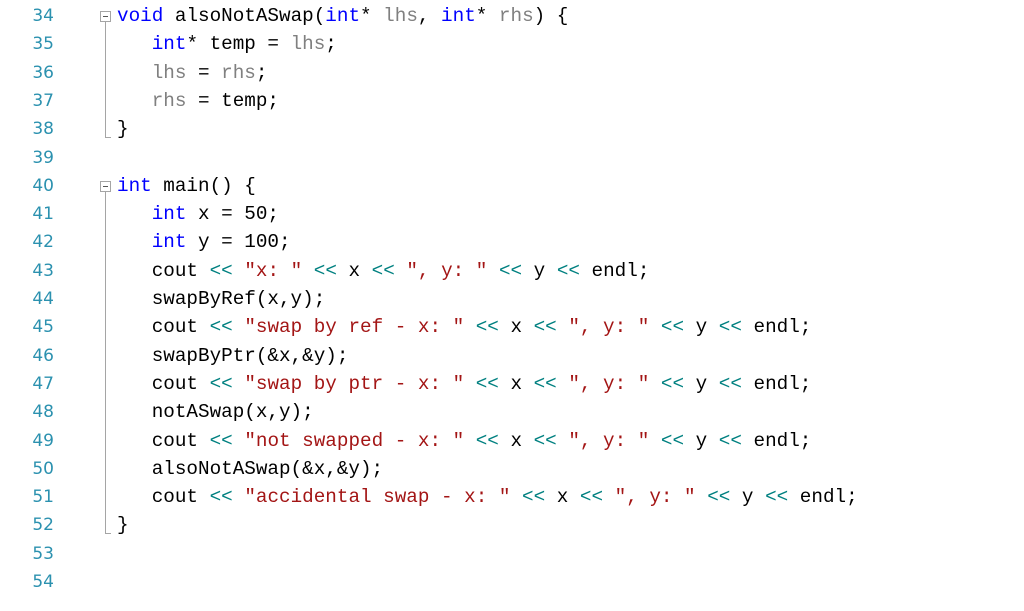 The width and height of the screenshot is (1024, 611). I want to click on code-text: int y = 100;, so click(204, 242).